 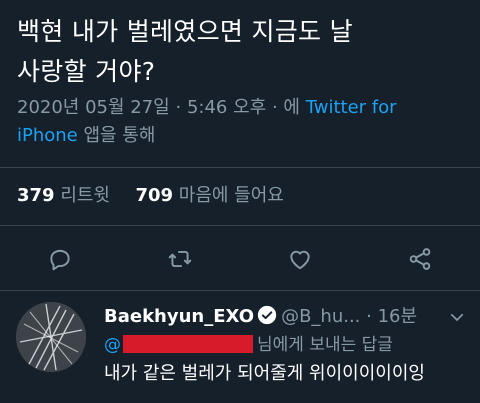 I want to click on reply-text: 내가 같은 벌레가 되어줄게 위이이이이이잉, so click(x=264, y=373).